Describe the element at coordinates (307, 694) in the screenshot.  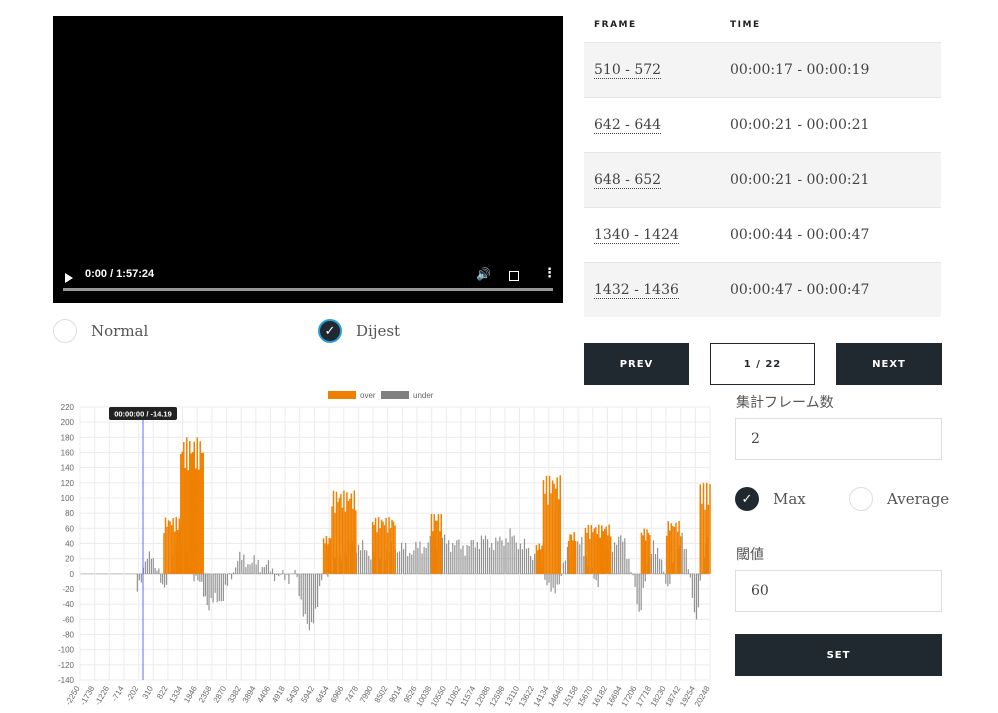
I see `x-tick-label: 5942` at that location.